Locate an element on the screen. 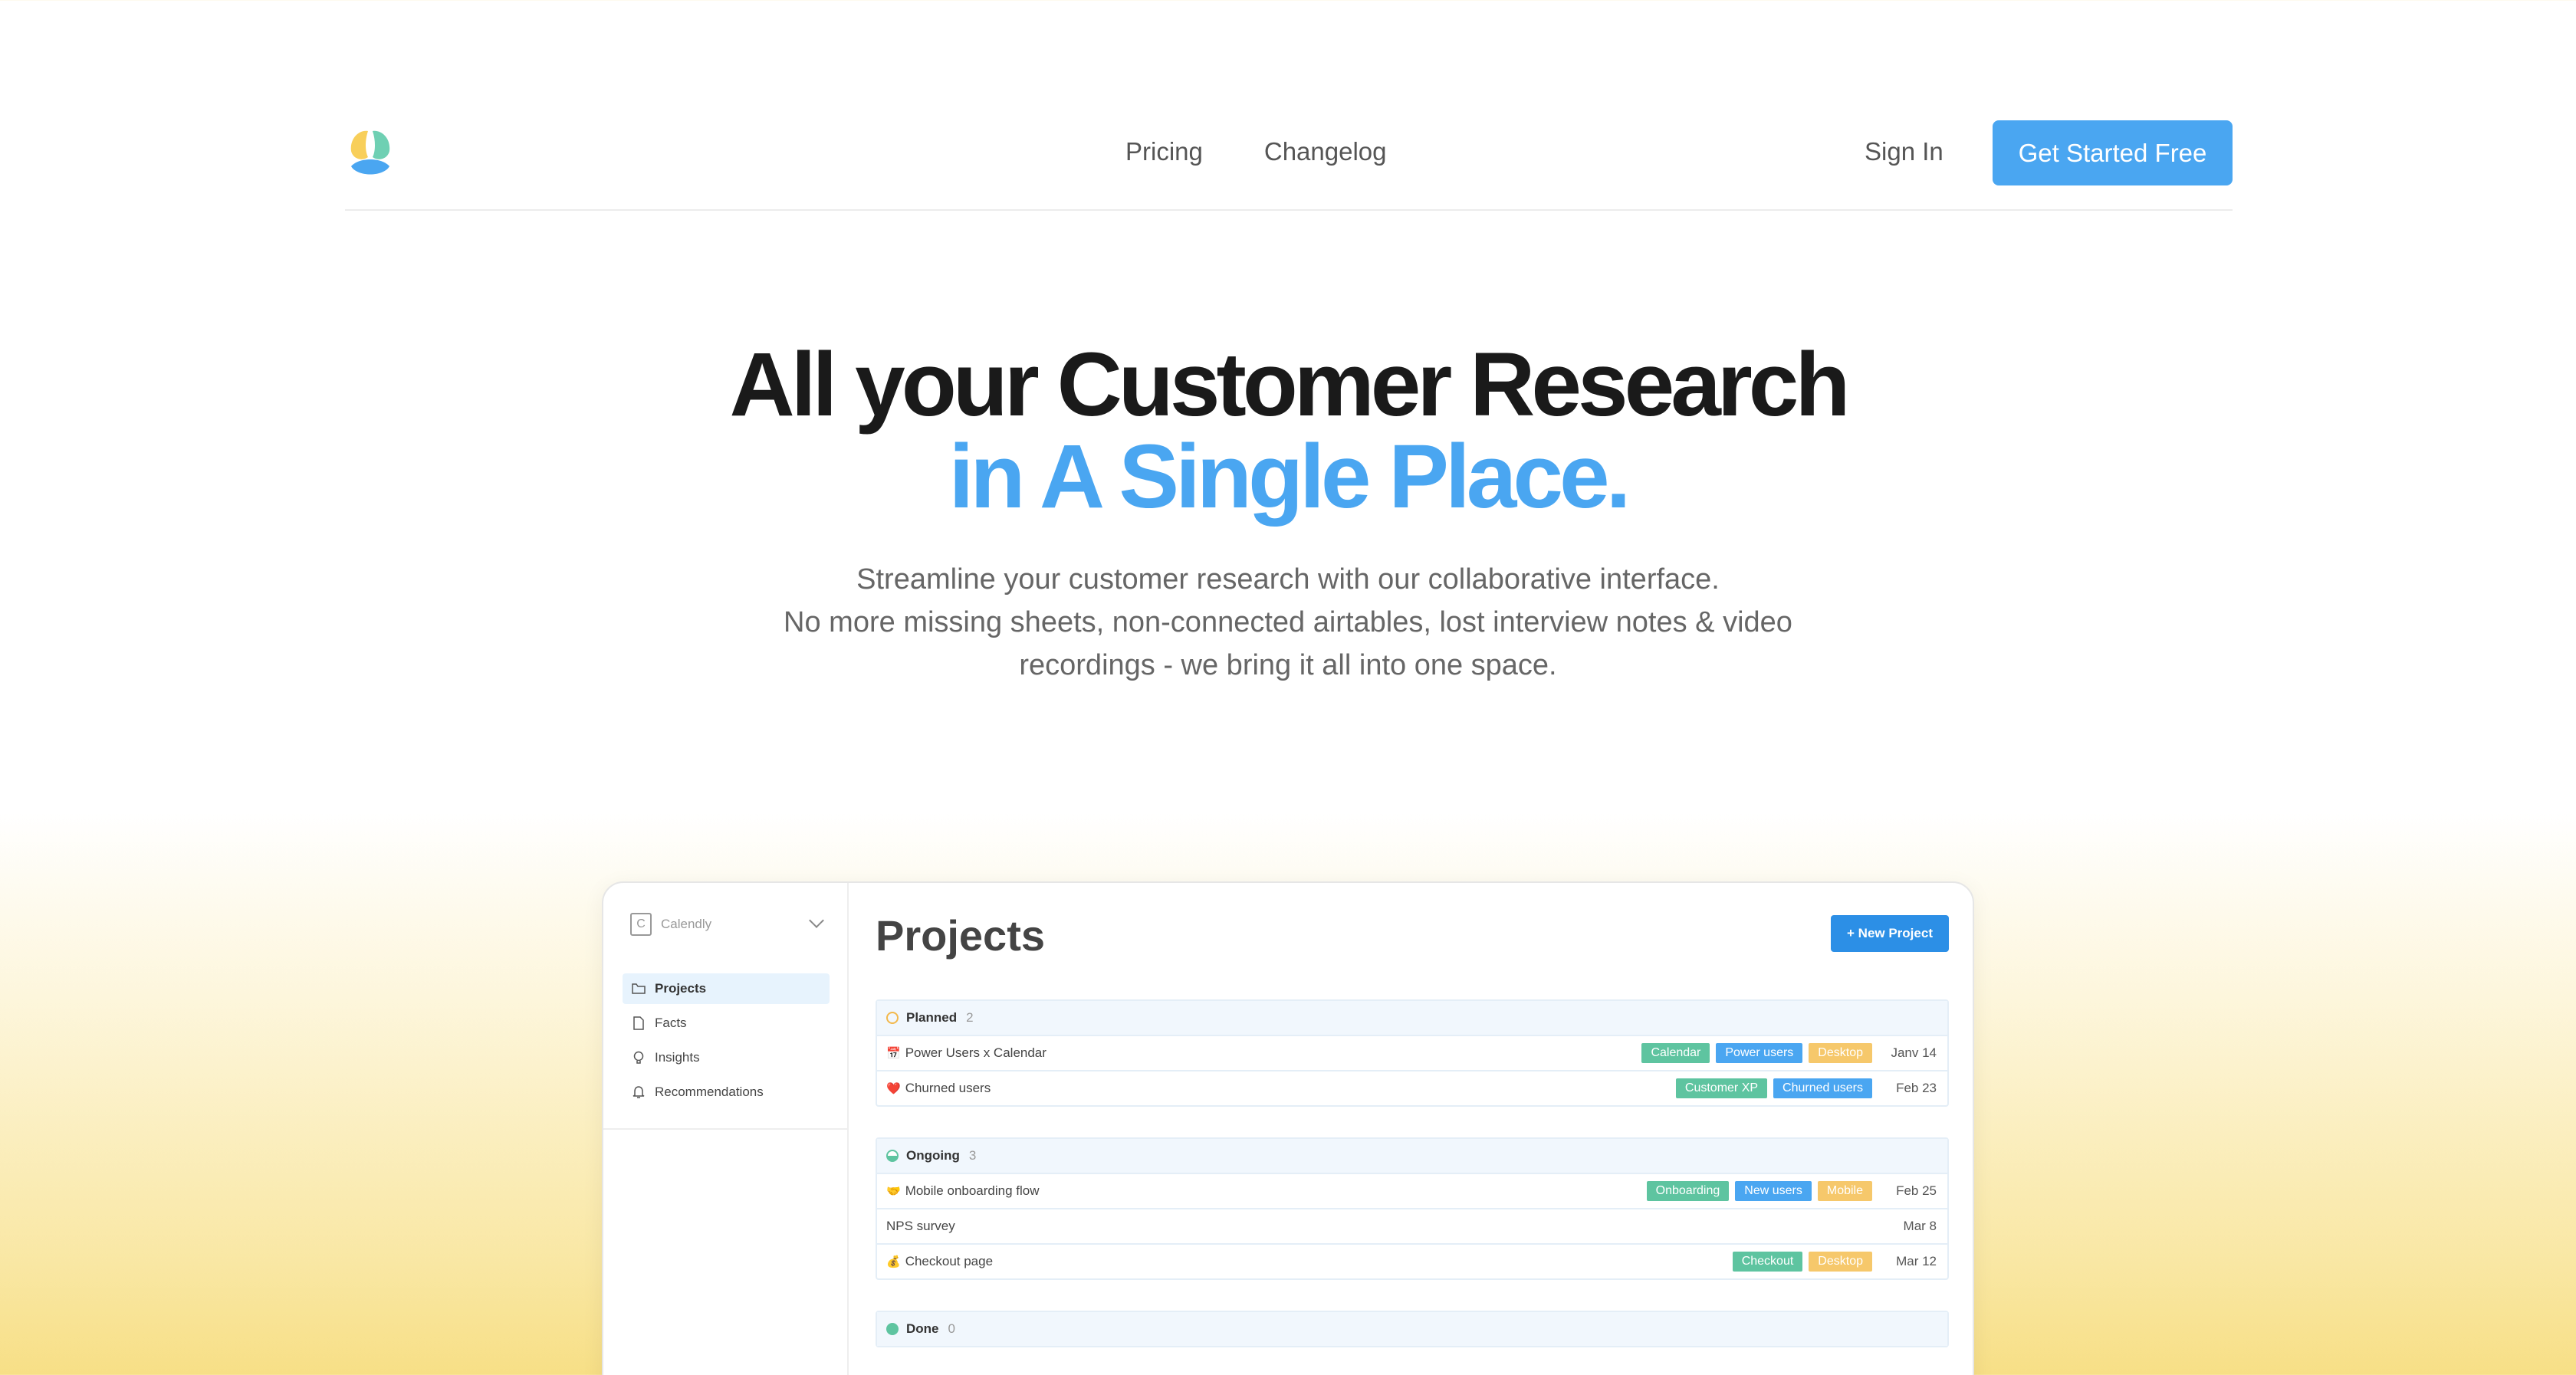 The width and height of the screenshot is (2576, 1375). brand-logo-icon is located at coordinates (370, 153).